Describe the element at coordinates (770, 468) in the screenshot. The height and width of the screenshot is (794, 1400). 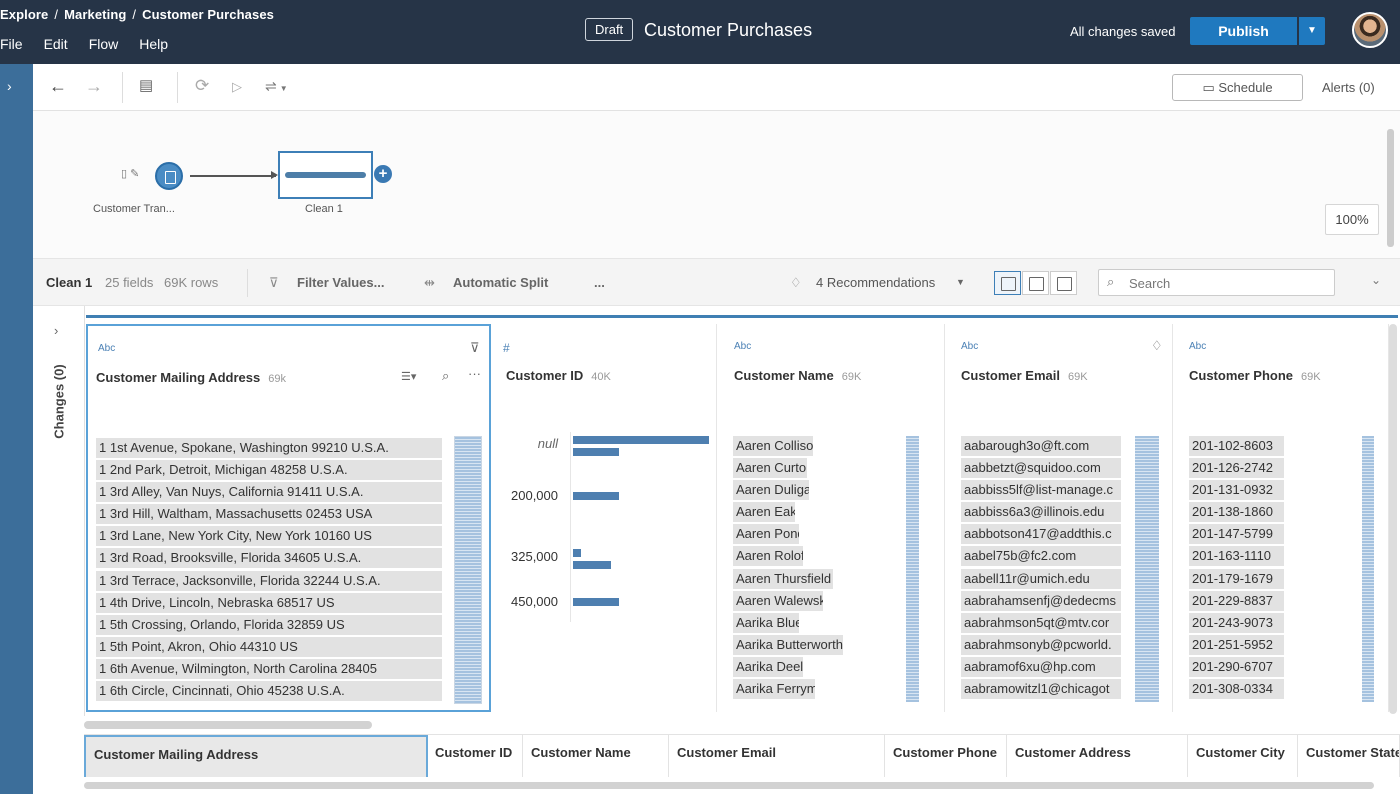
I see `value-bar: Aaren Curtois` at that location.